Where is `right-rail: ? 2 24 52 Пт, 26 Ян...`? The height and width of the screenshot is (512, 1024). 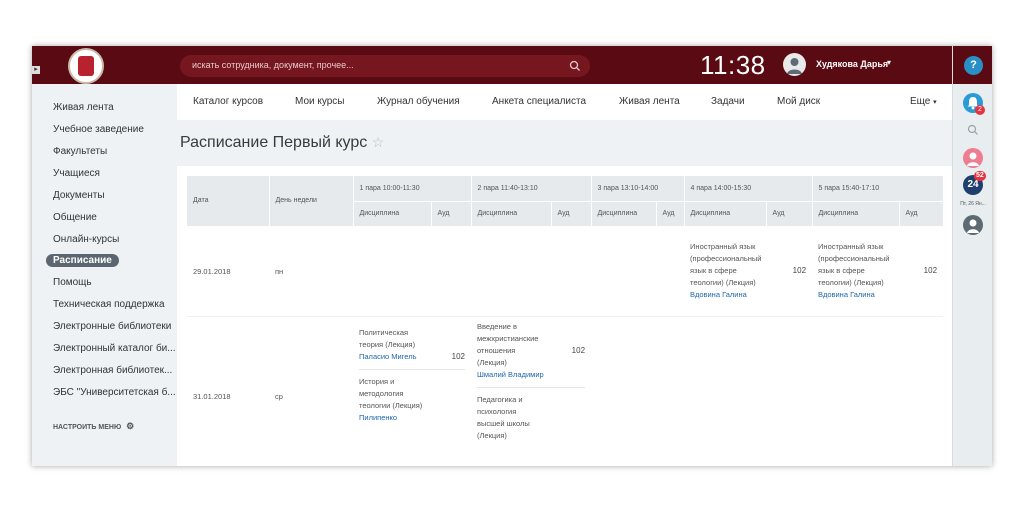
right-rail: ? 2 24 52 Пт, 26 Ян... is located at coordinates (972, 256).